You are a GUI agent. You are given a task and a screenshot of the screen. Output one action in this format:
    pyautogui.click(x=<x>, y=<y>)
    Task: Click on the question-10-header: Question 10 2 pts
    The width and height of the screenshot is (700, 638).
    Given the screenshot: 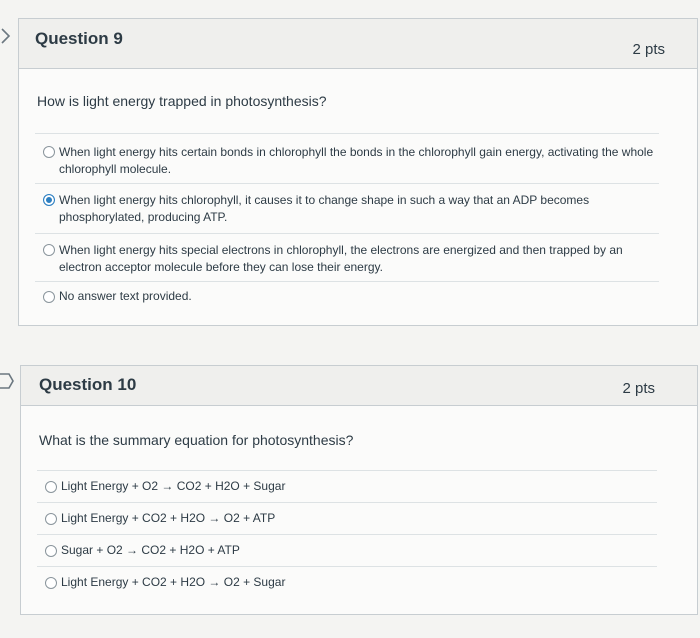 What is the action you would take?
    pyautogui.click(x=359, y=386)
    